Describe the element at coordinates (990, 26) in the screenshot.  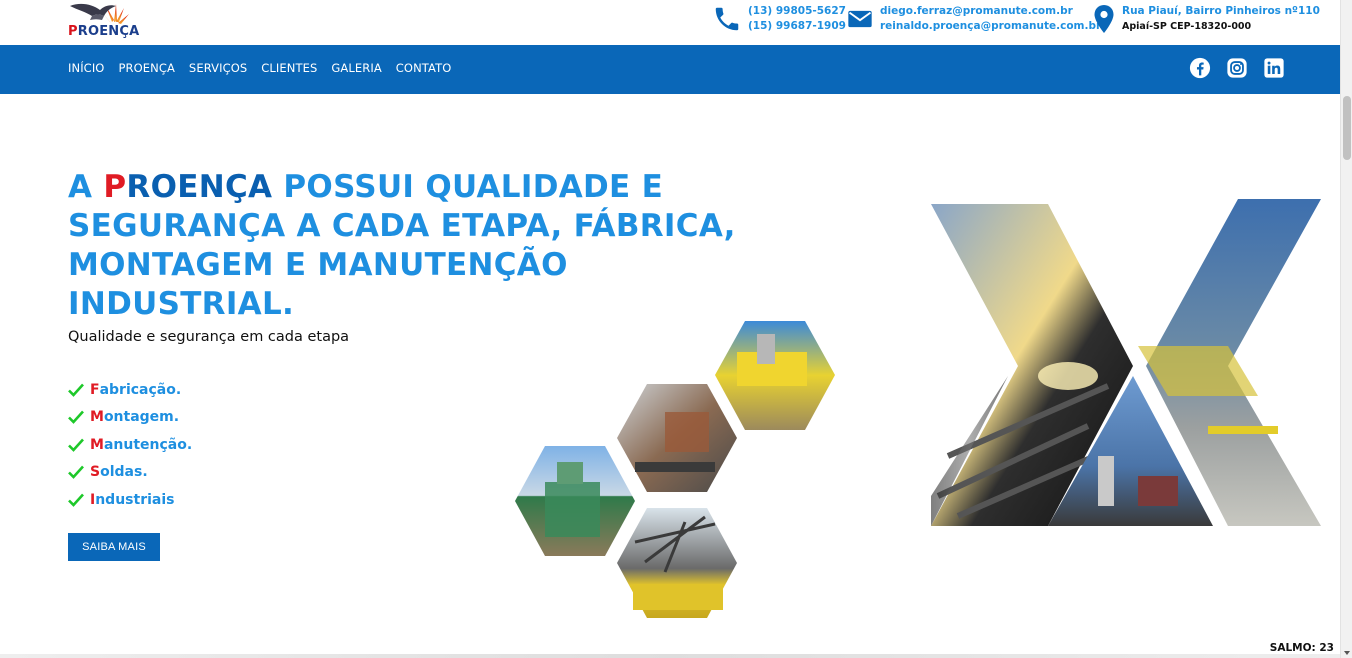
I see `email-2: reinaldo.proença@promanute.com.br` at that location.